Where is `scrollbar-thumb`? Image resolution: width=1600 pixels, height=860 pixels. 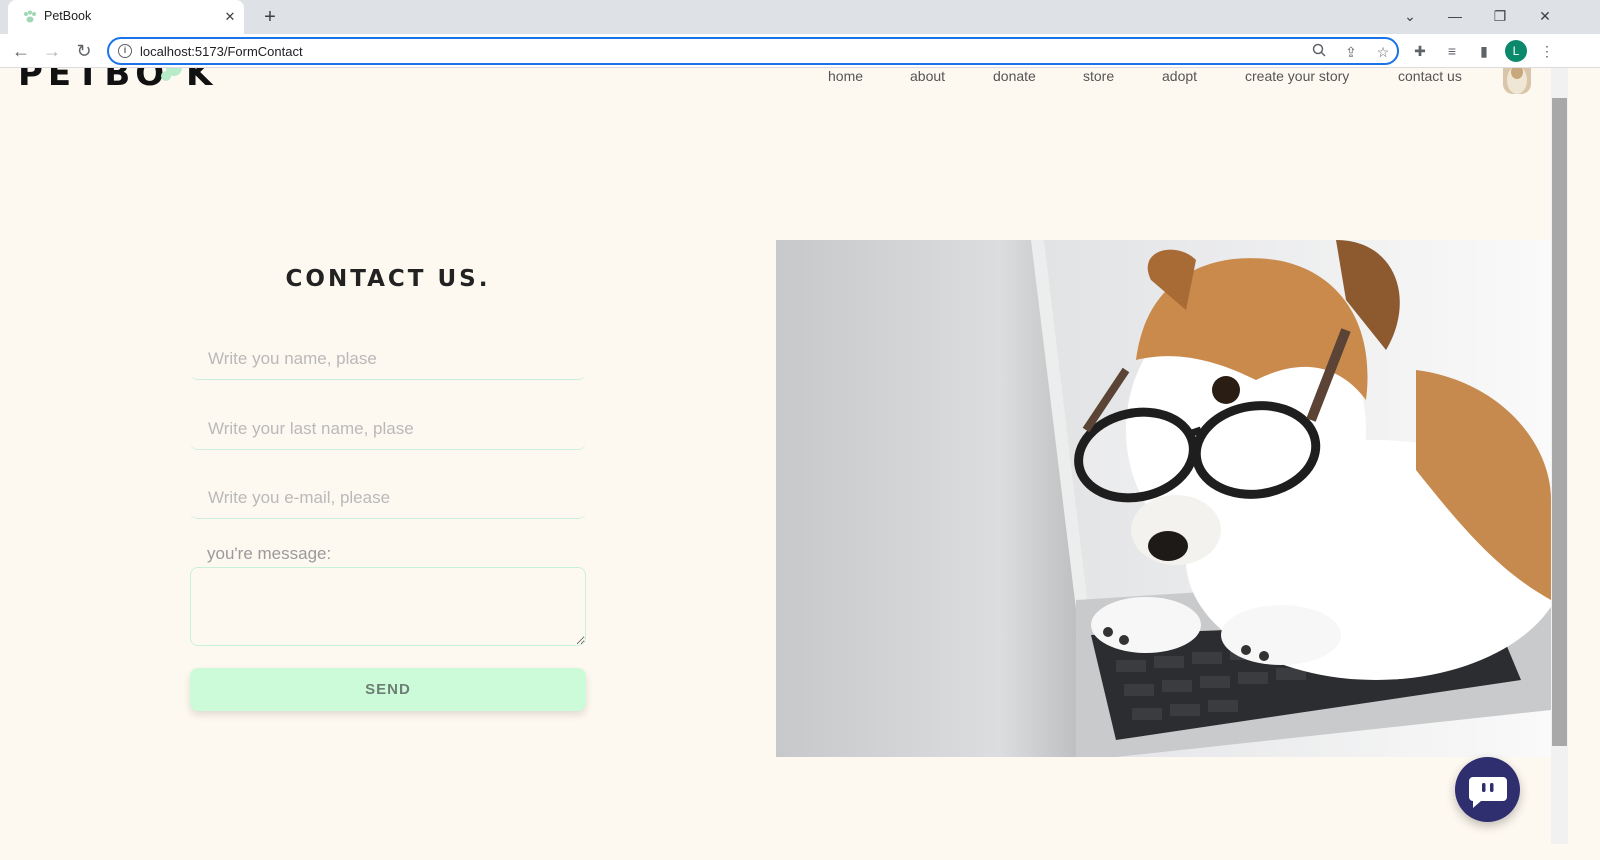 scrollbar-thumb is located at coordinates (1559, 422).